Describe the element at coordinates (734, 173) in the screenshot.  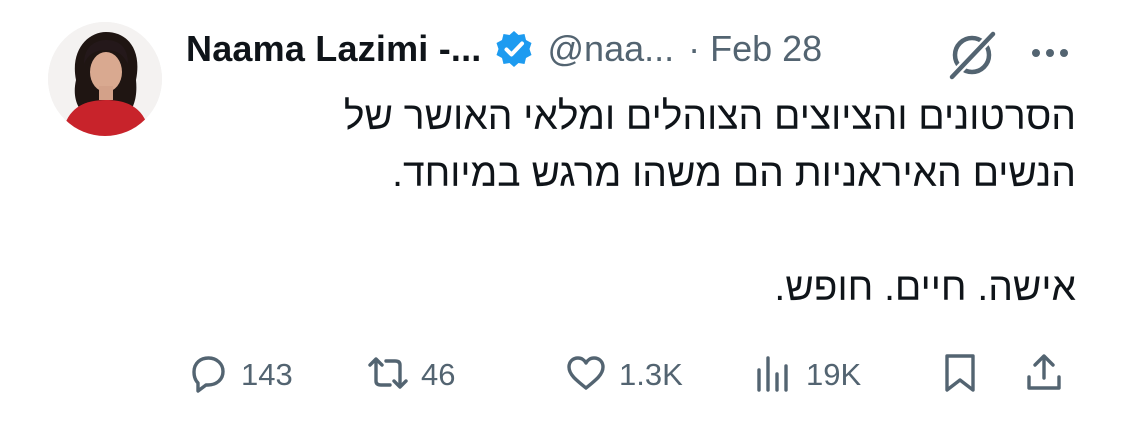
I see `tweet-line: הנשים האיראניות הם משהו מרגש במיוחד.` at that location.